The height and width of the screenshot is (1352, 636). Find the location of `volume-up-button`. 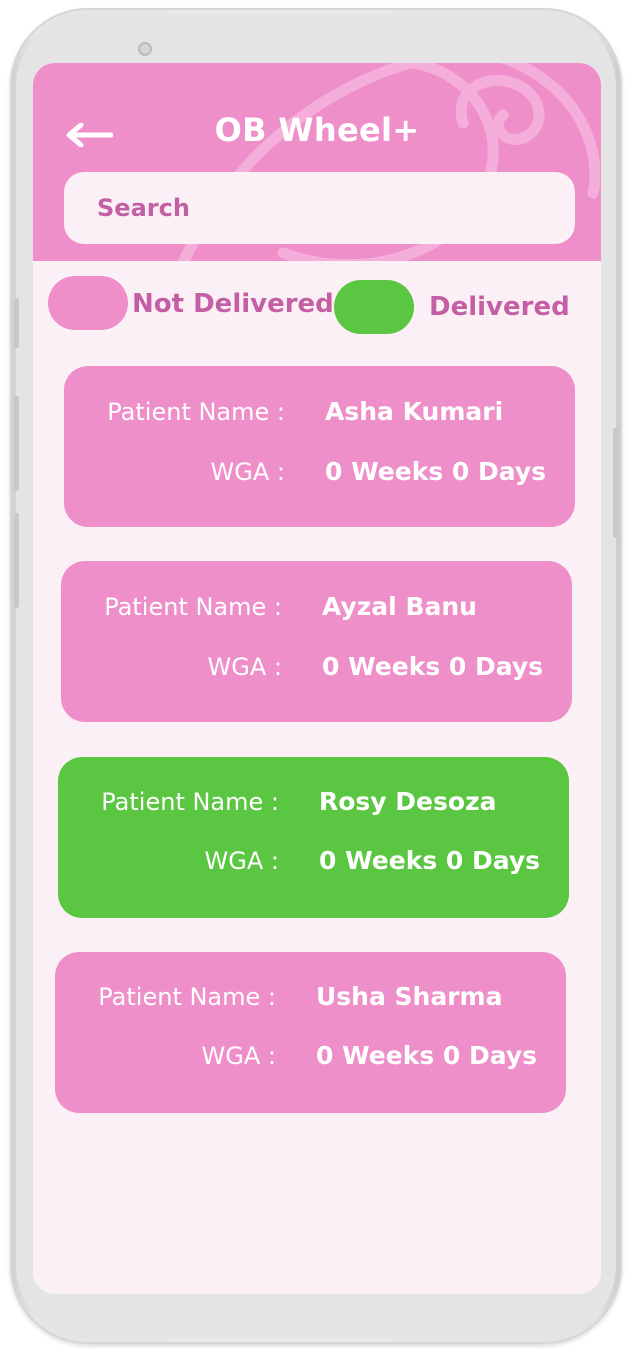

volume-up-button is located at coordinates (16, 323).